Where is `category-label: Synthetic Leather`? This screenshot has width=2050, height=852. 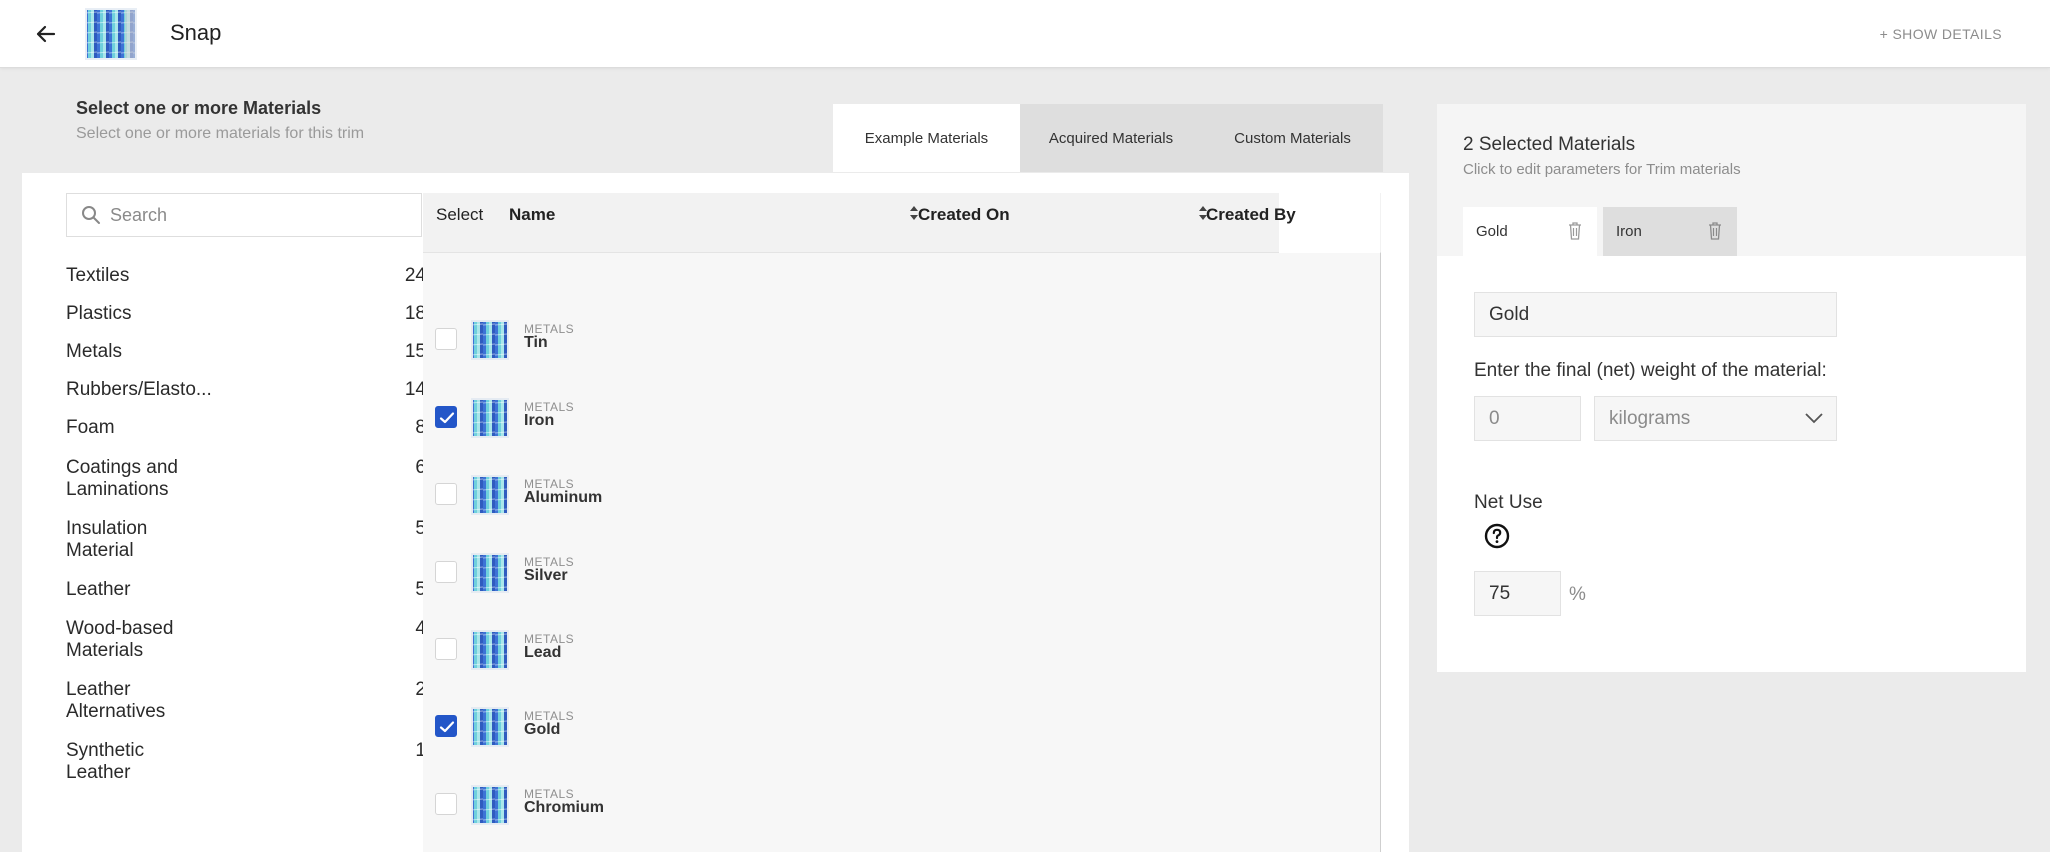
category-label: Synthetic Leather is located at coordinates (105, 761).